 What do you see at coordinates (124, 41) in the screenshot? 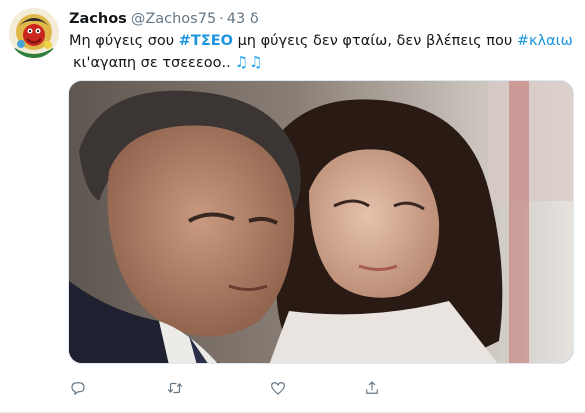
I see `tweet-text-part-1: Μη φύγεις σου` at bounding box center [124, 41].